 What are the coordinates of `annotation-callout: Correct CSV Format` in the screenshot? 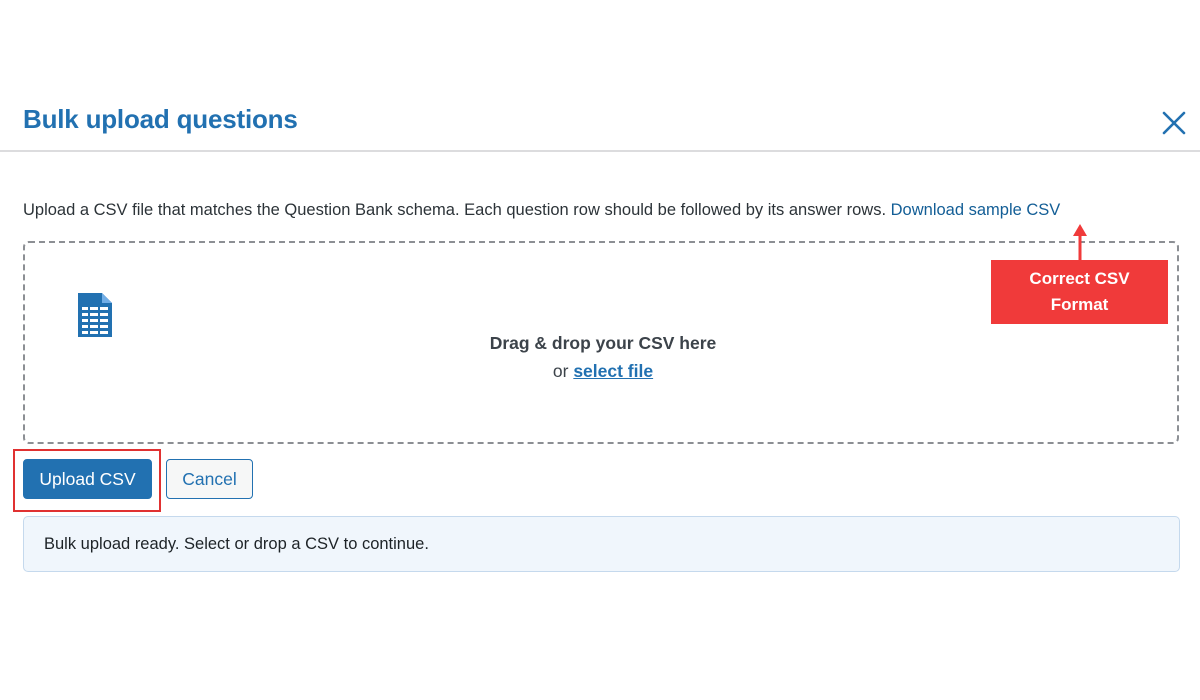 It's located at (1079, 292).